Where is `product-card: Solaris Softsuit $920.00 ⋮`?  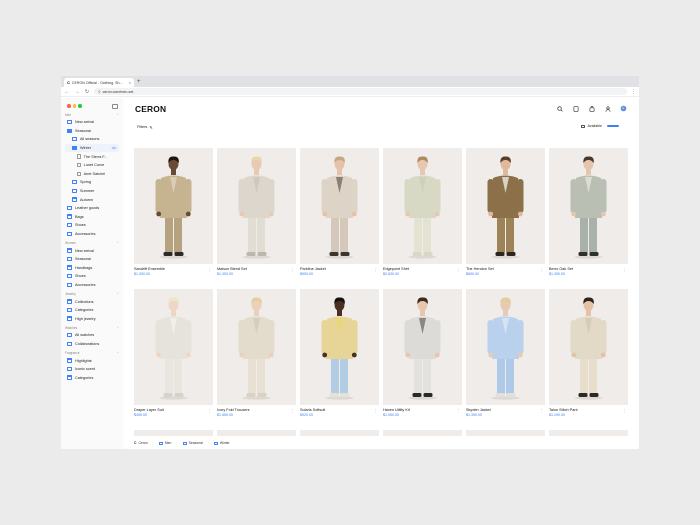 product-card: Solaris Softsuit $920.00 ⋮ is located at coordinates (339, 357).